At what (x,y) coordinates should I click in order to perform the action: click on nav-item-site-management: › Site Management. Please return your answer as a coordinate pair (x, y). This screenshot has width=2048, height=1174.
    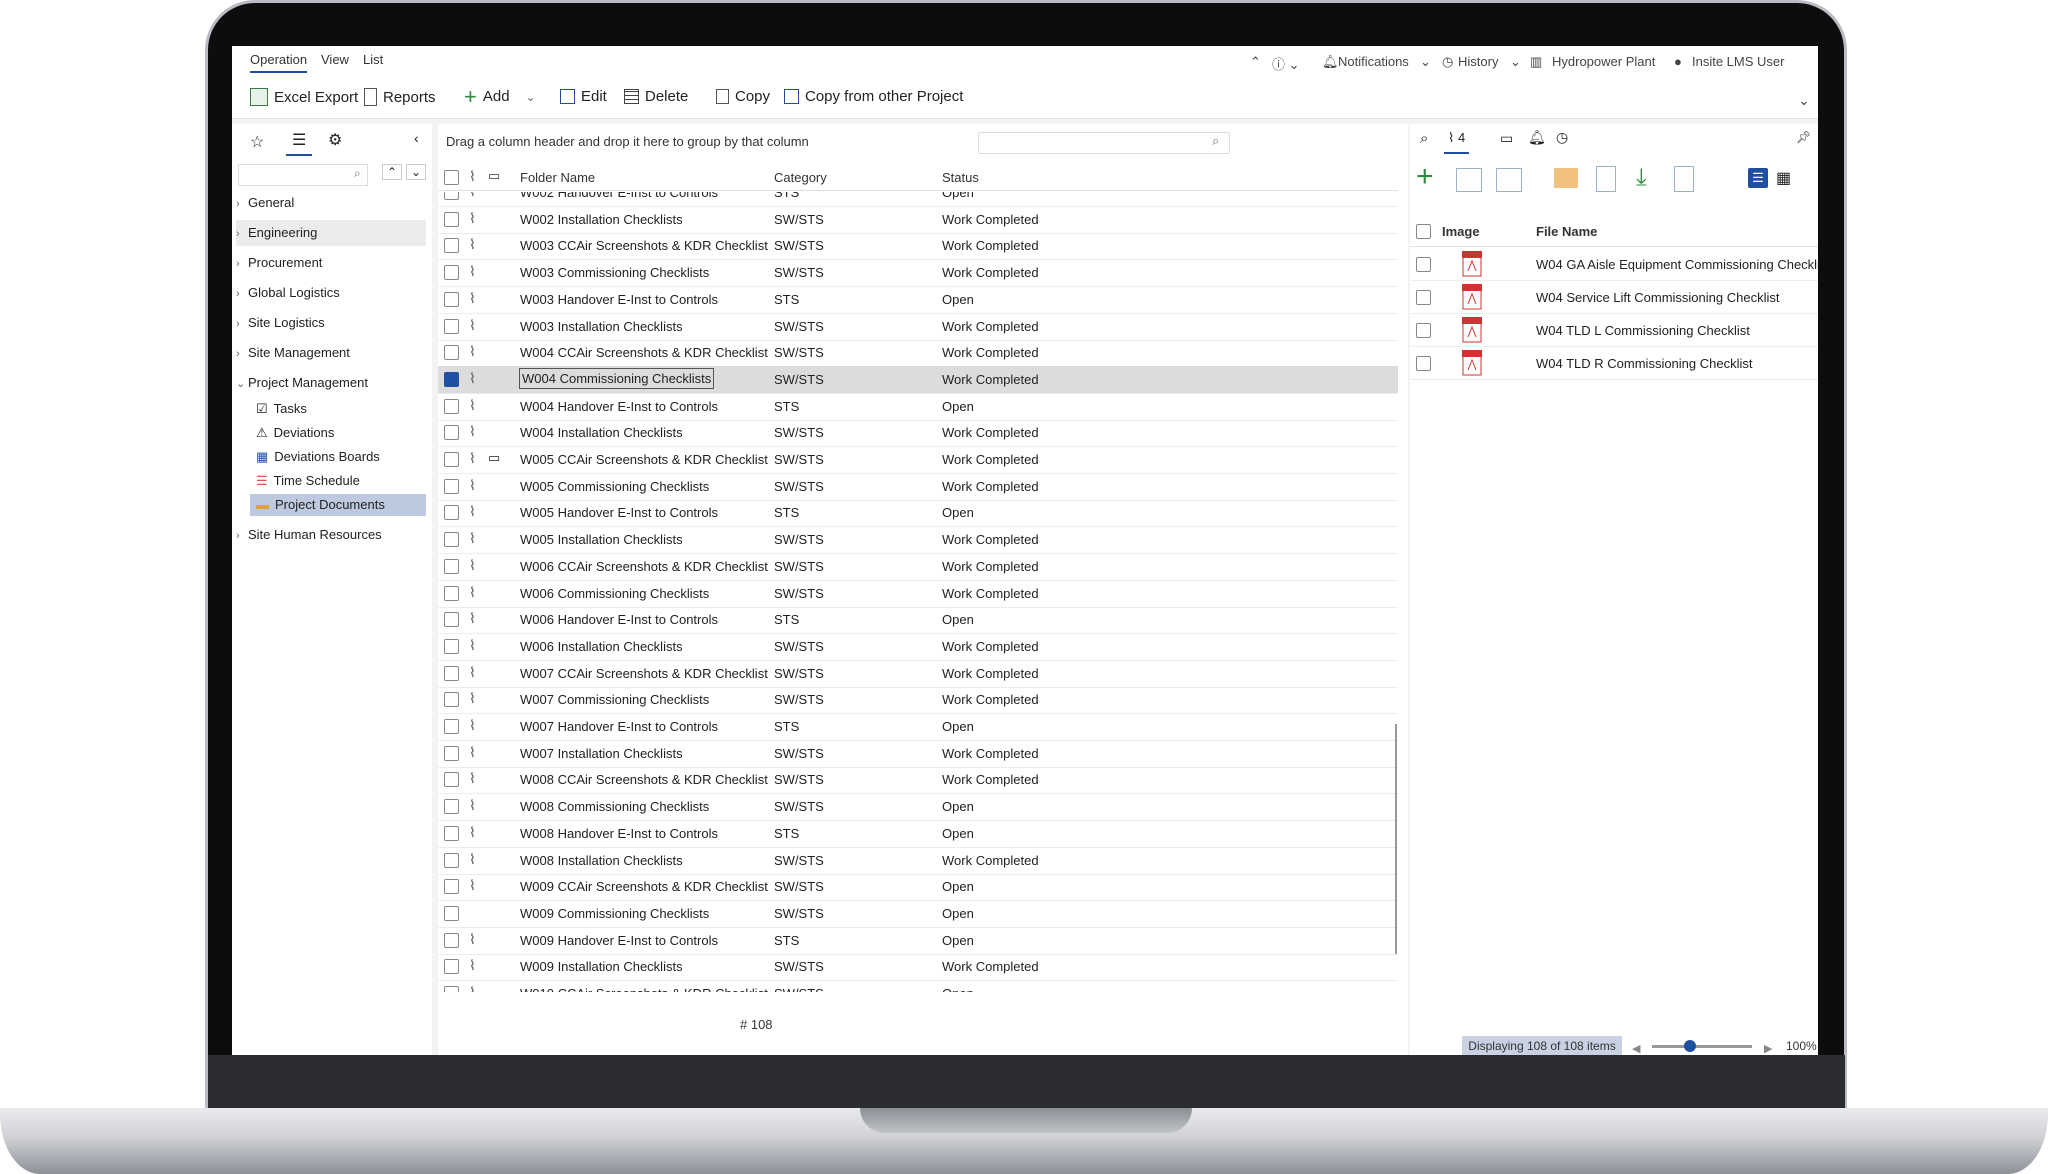
    Looking at the image, I should click on (331, 353).